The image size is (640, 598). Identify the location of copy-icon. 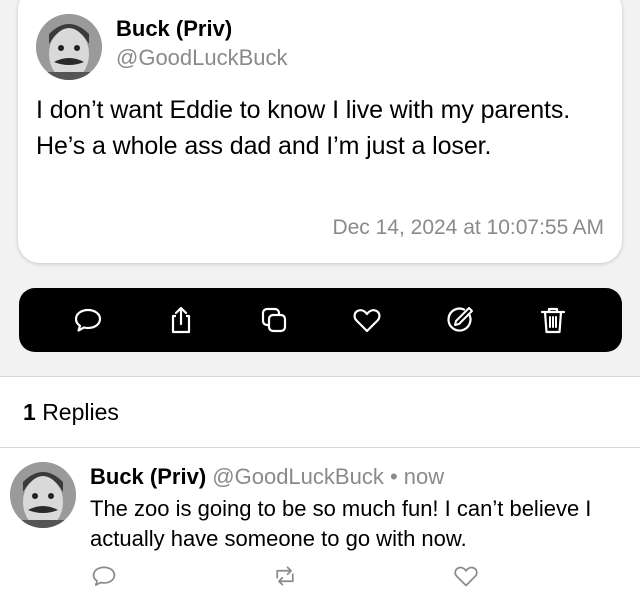
(273, 320).